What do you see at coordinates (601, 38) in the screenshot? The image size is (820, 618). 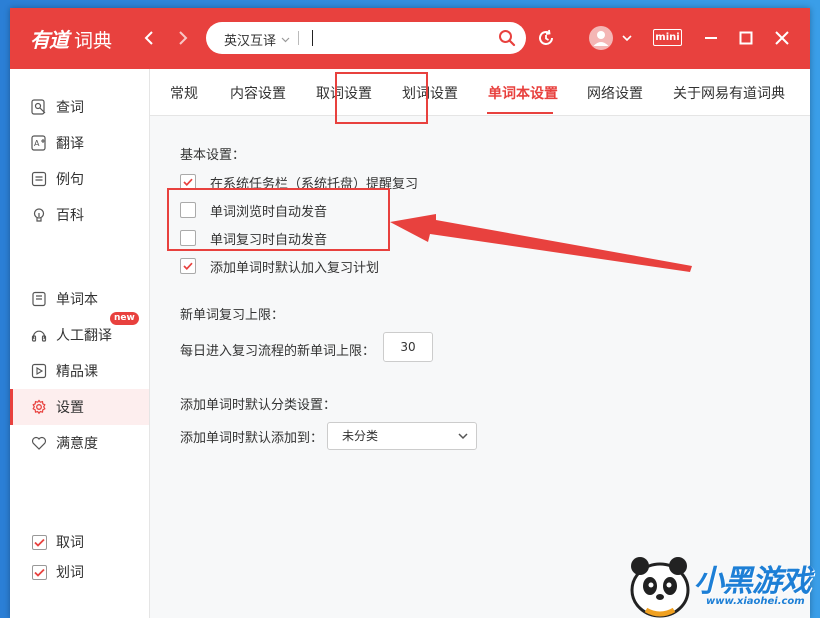 I see `avatar-icon` at bounding box center [601, 38].